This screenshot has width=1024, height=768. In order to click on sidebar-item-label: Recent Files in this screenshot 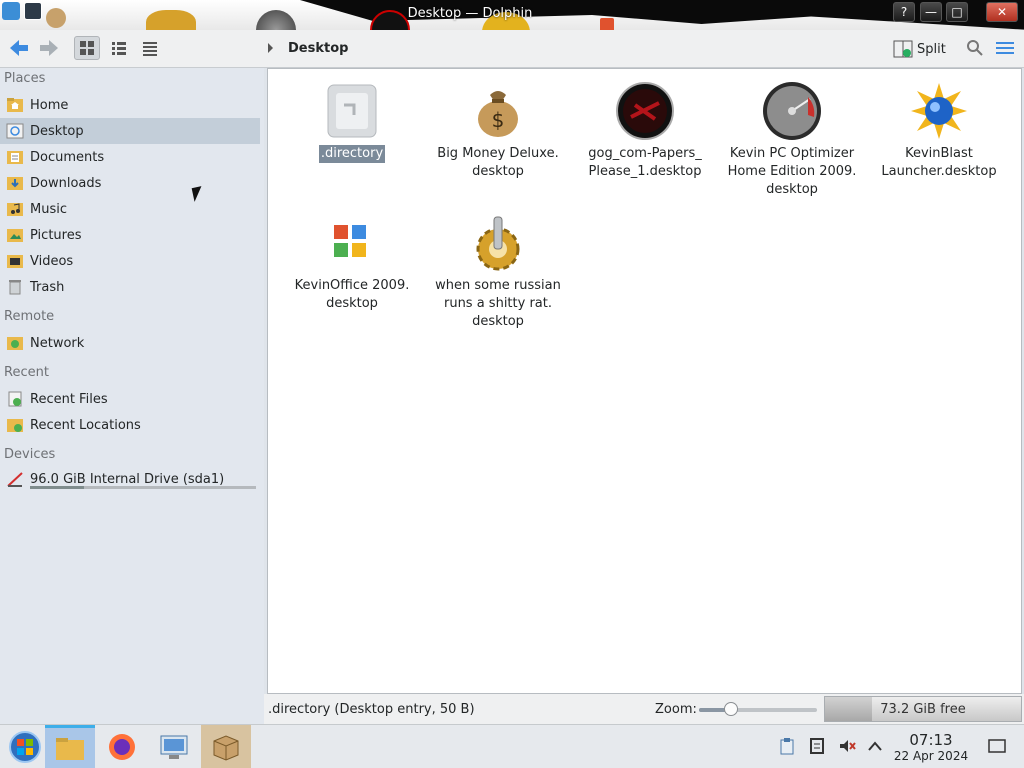, I will do `click(69, 399)`.